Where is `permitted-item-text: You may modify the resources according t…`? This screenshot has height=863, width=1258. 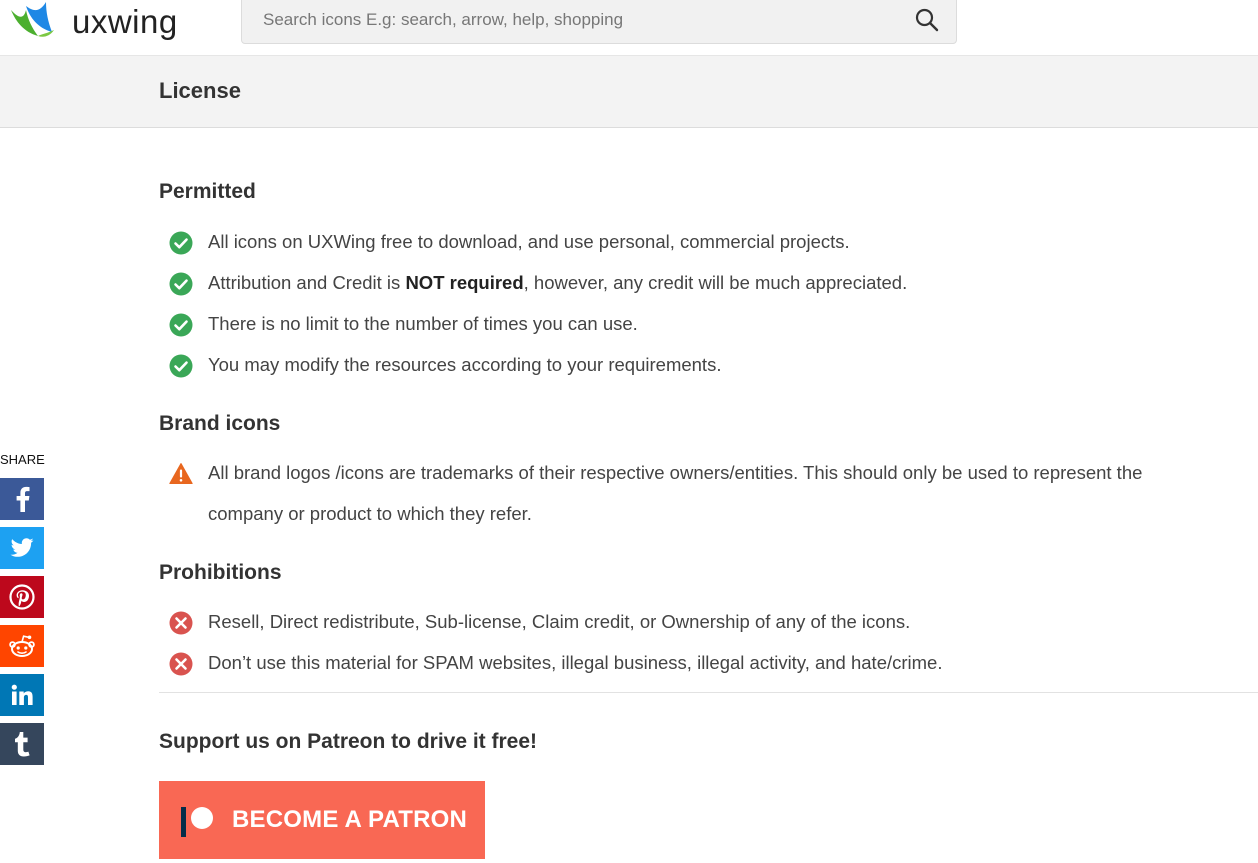
permitted-item-text: You may modify the resources according t… is located at coordinates (465, 364).